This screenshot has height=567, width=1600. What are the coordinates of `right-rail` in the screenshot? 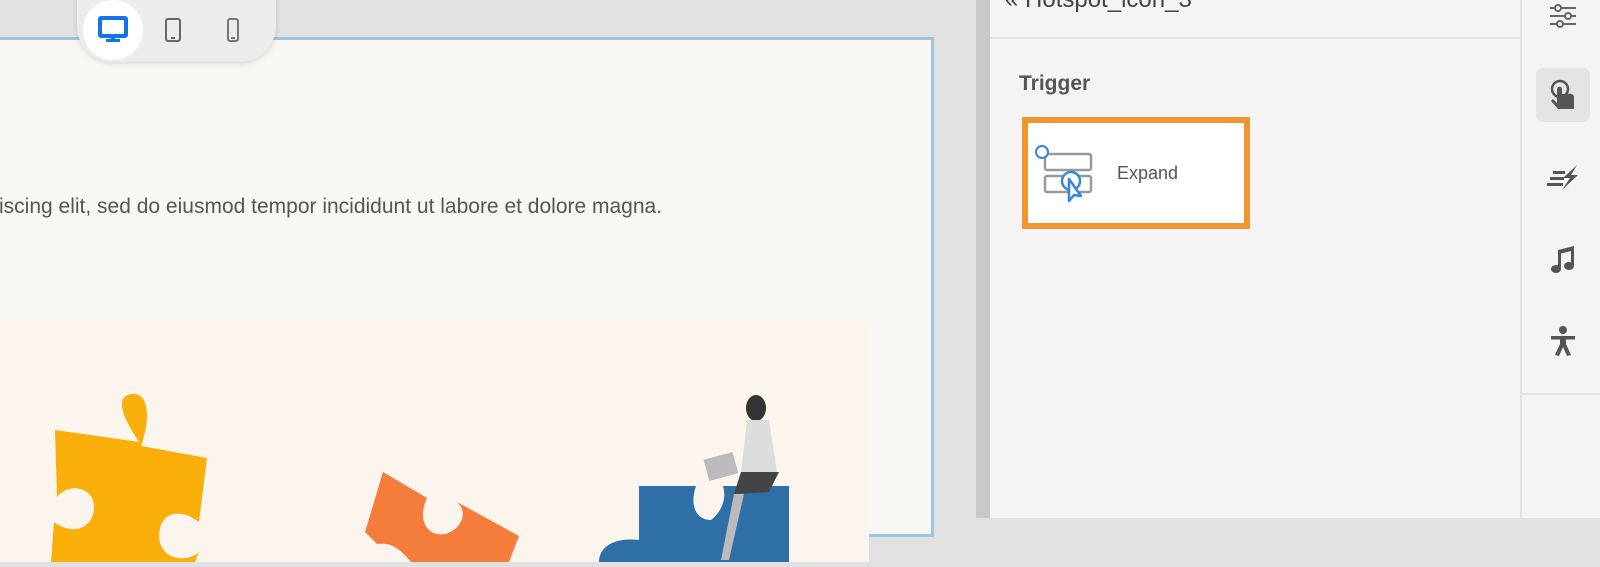 It's located at (1560, 259).